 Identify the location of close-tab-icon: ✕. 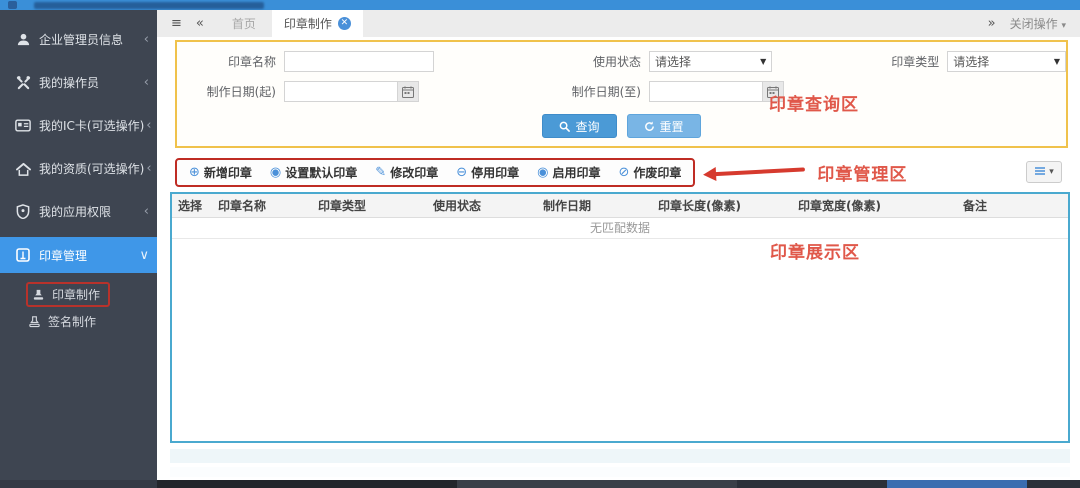
(344, 23).